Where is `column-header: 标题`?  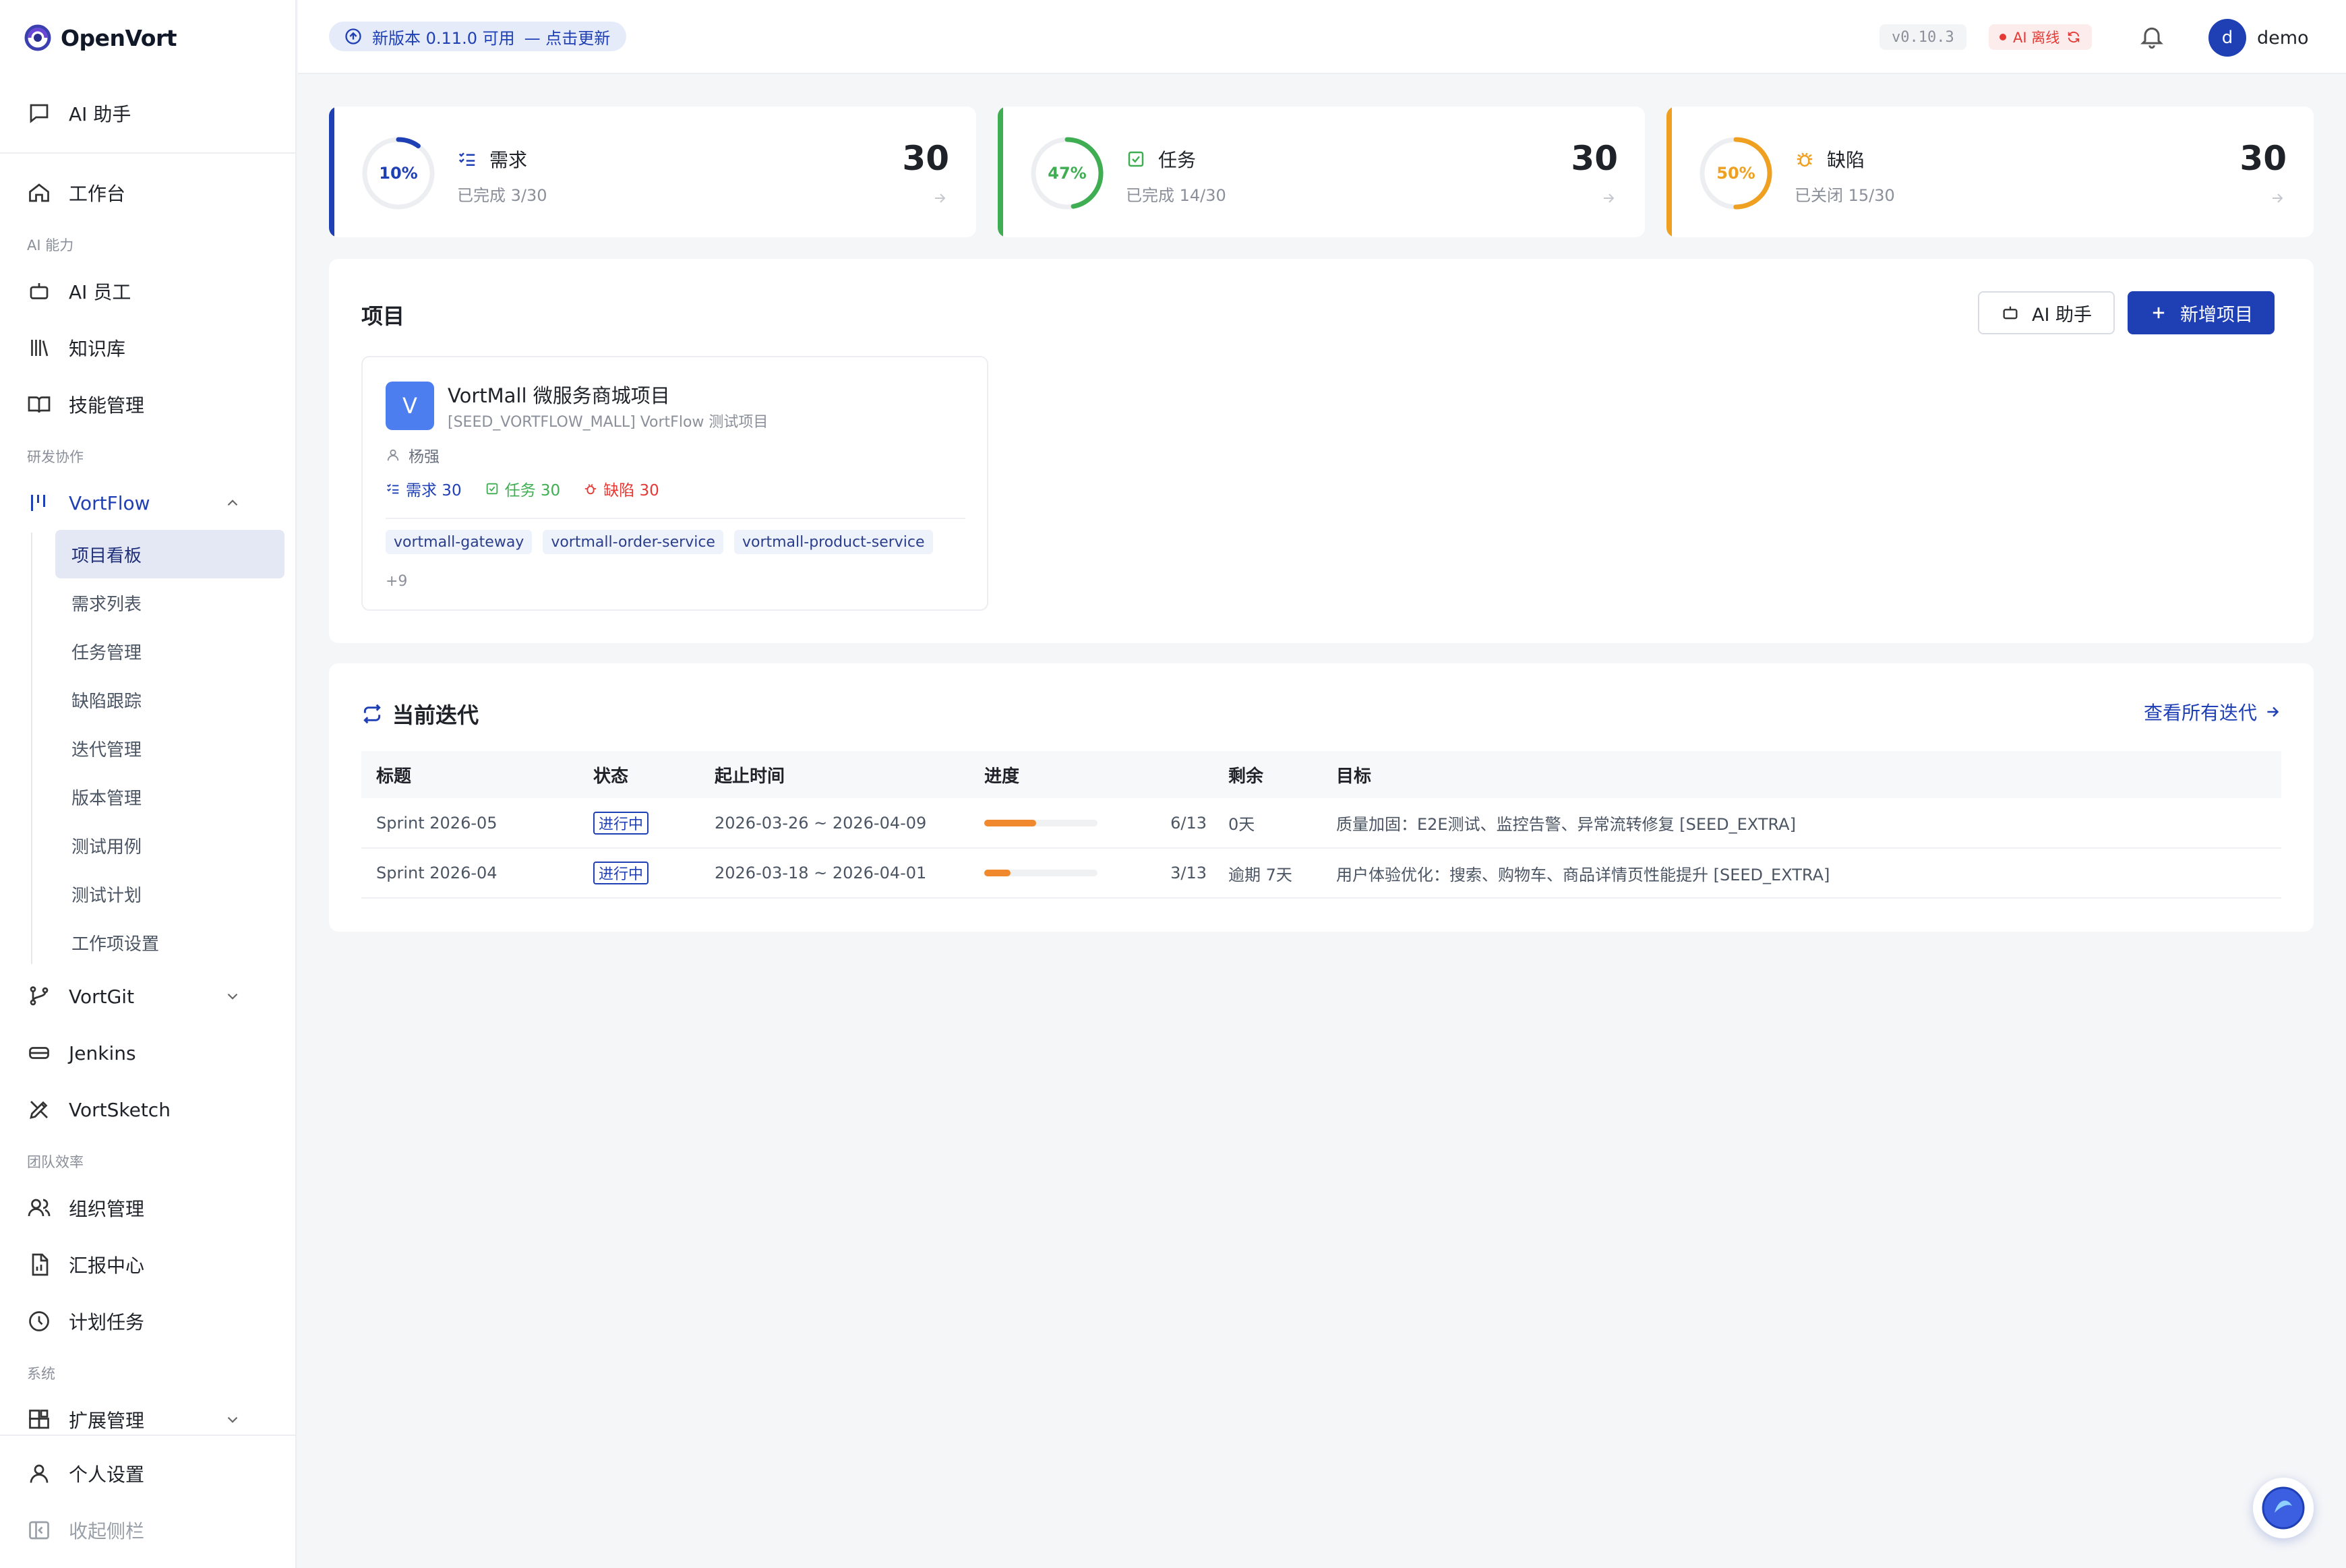
column-header: 标题 is located at coordinates (469, 774).